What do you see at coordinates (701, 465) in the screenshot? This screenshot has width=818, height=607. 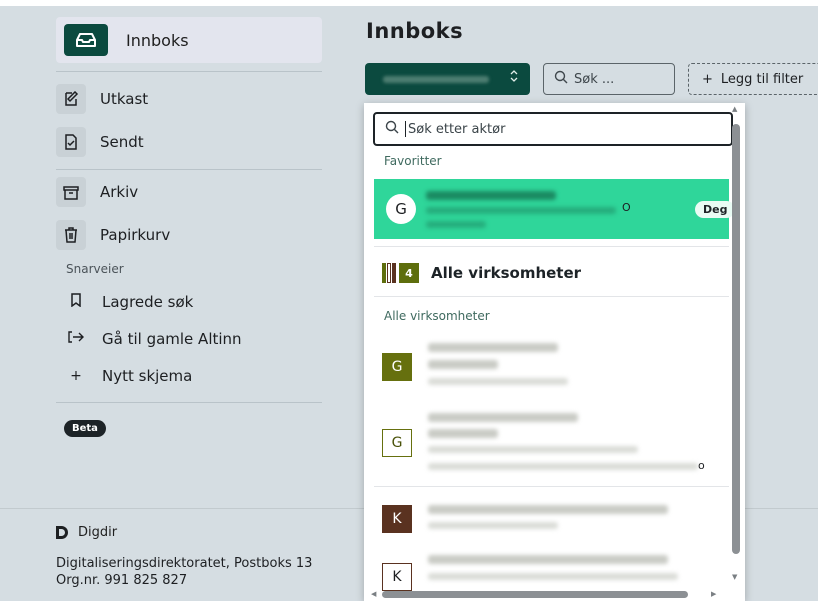 I see `row-suffix: o` at bounding box center [701, 465].